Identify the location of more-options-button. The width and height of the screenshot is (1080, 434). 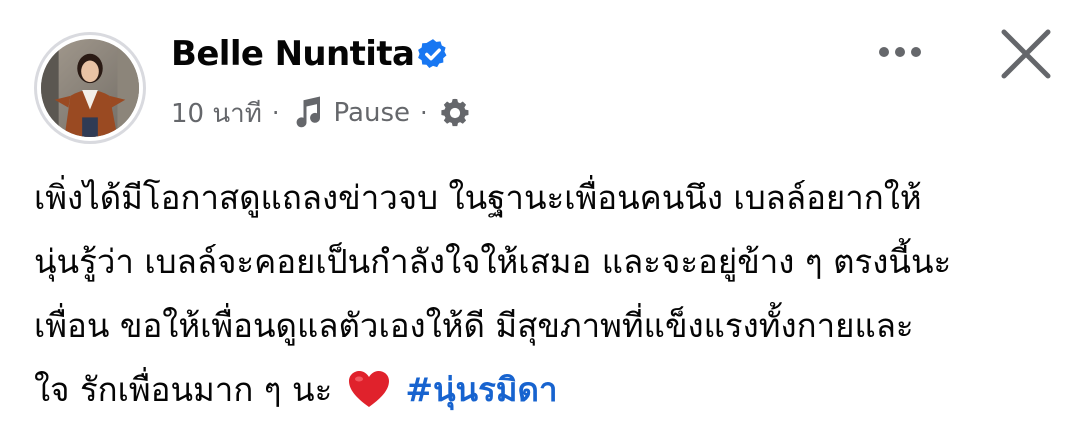
(900, 52).